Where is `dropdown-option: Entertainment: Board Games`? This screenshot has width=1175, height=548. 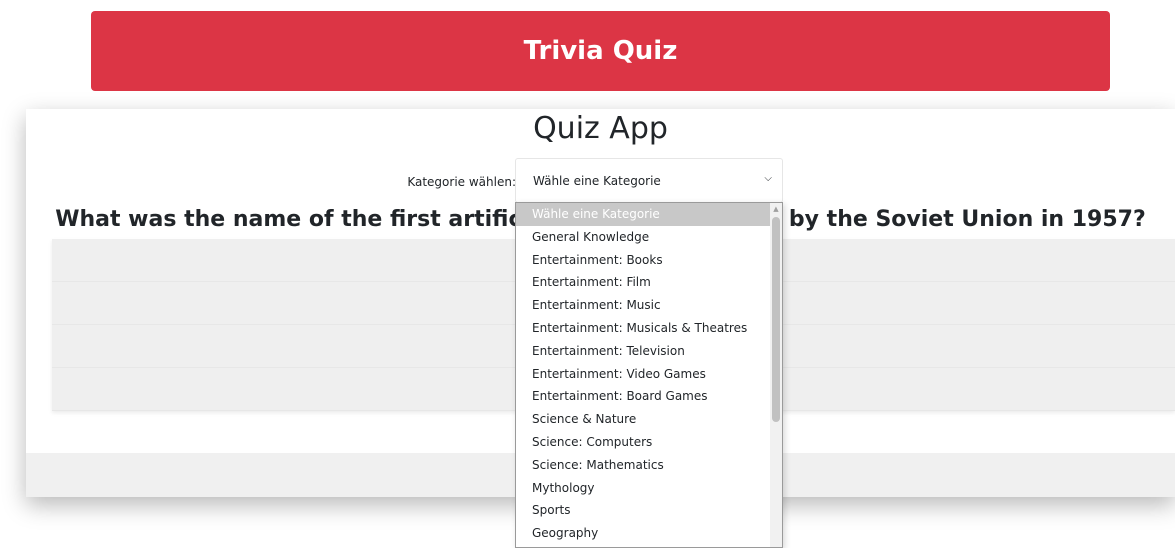 dropdown-option: Entertainment: Board Games is located at coordinates (649, 396).